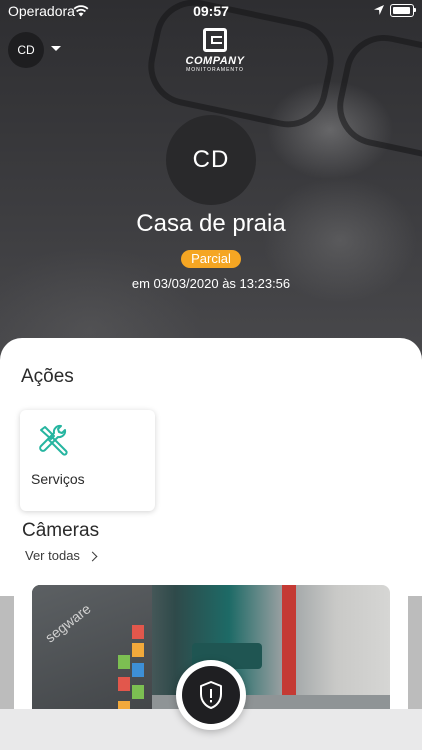 This screenshot has height=750, width=422. I want to click on logo-name: COMPANY, so click(215, 61).